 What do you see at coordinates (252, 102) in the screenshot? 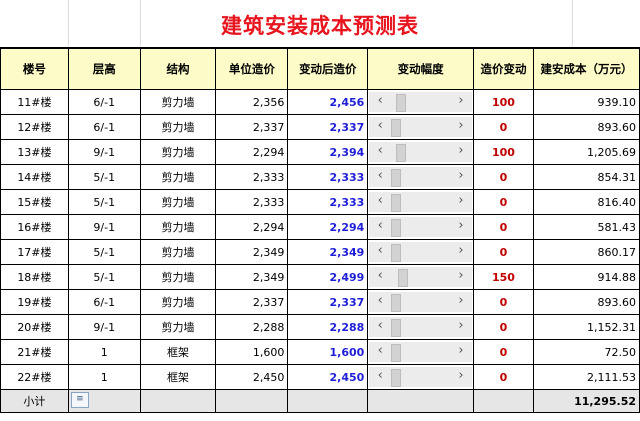
I see `cell-unit-cost: 2,356` at bounding box center [252, 102].